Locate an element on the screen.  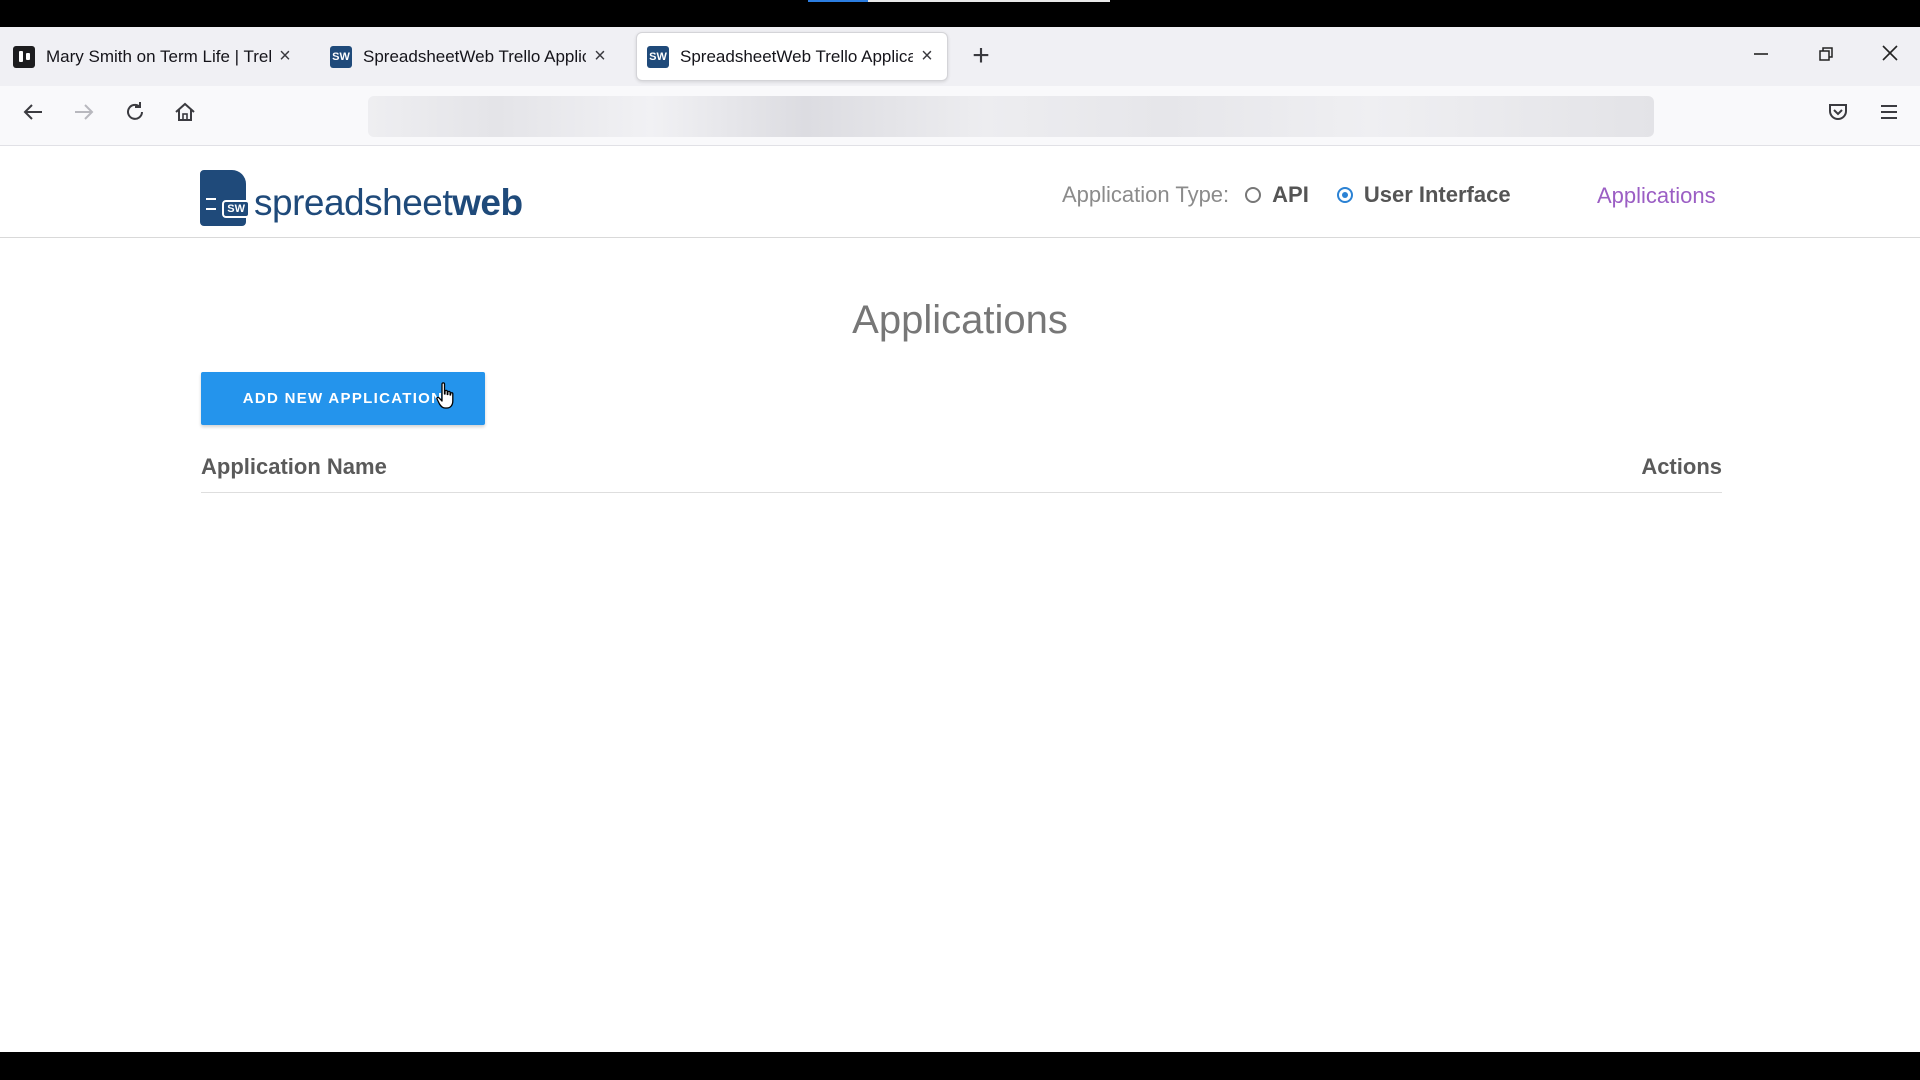
tab-trello: Mary Smith on Term Life | Trello × is located at coordinates (154, 56).